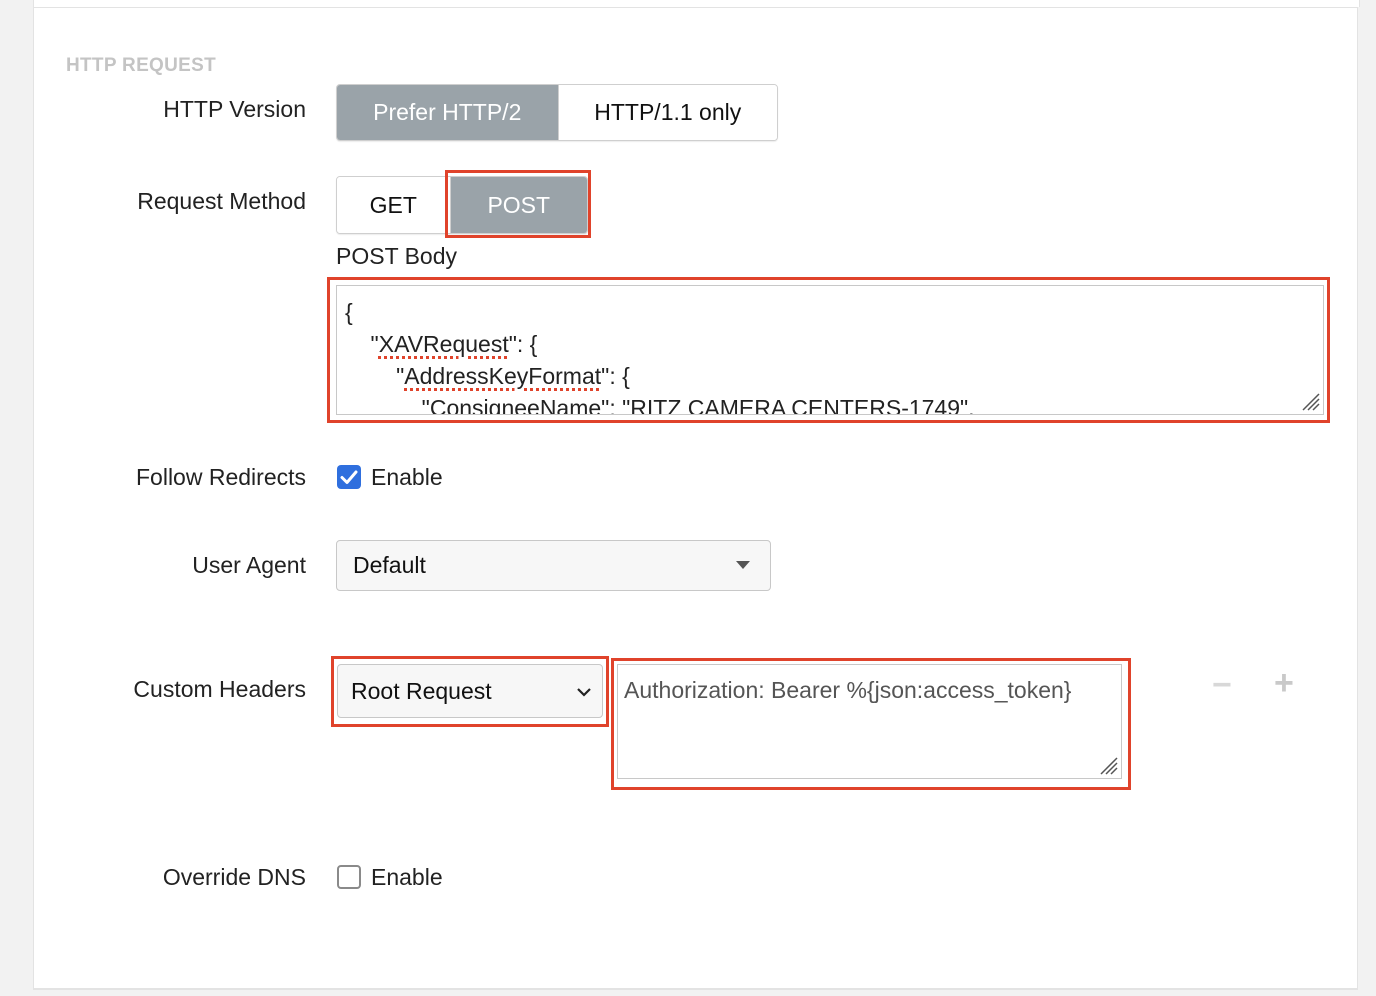  Describe the element at coordinates (1222, 685) in the screenshot. I see `remove-header-button: −` at that location.